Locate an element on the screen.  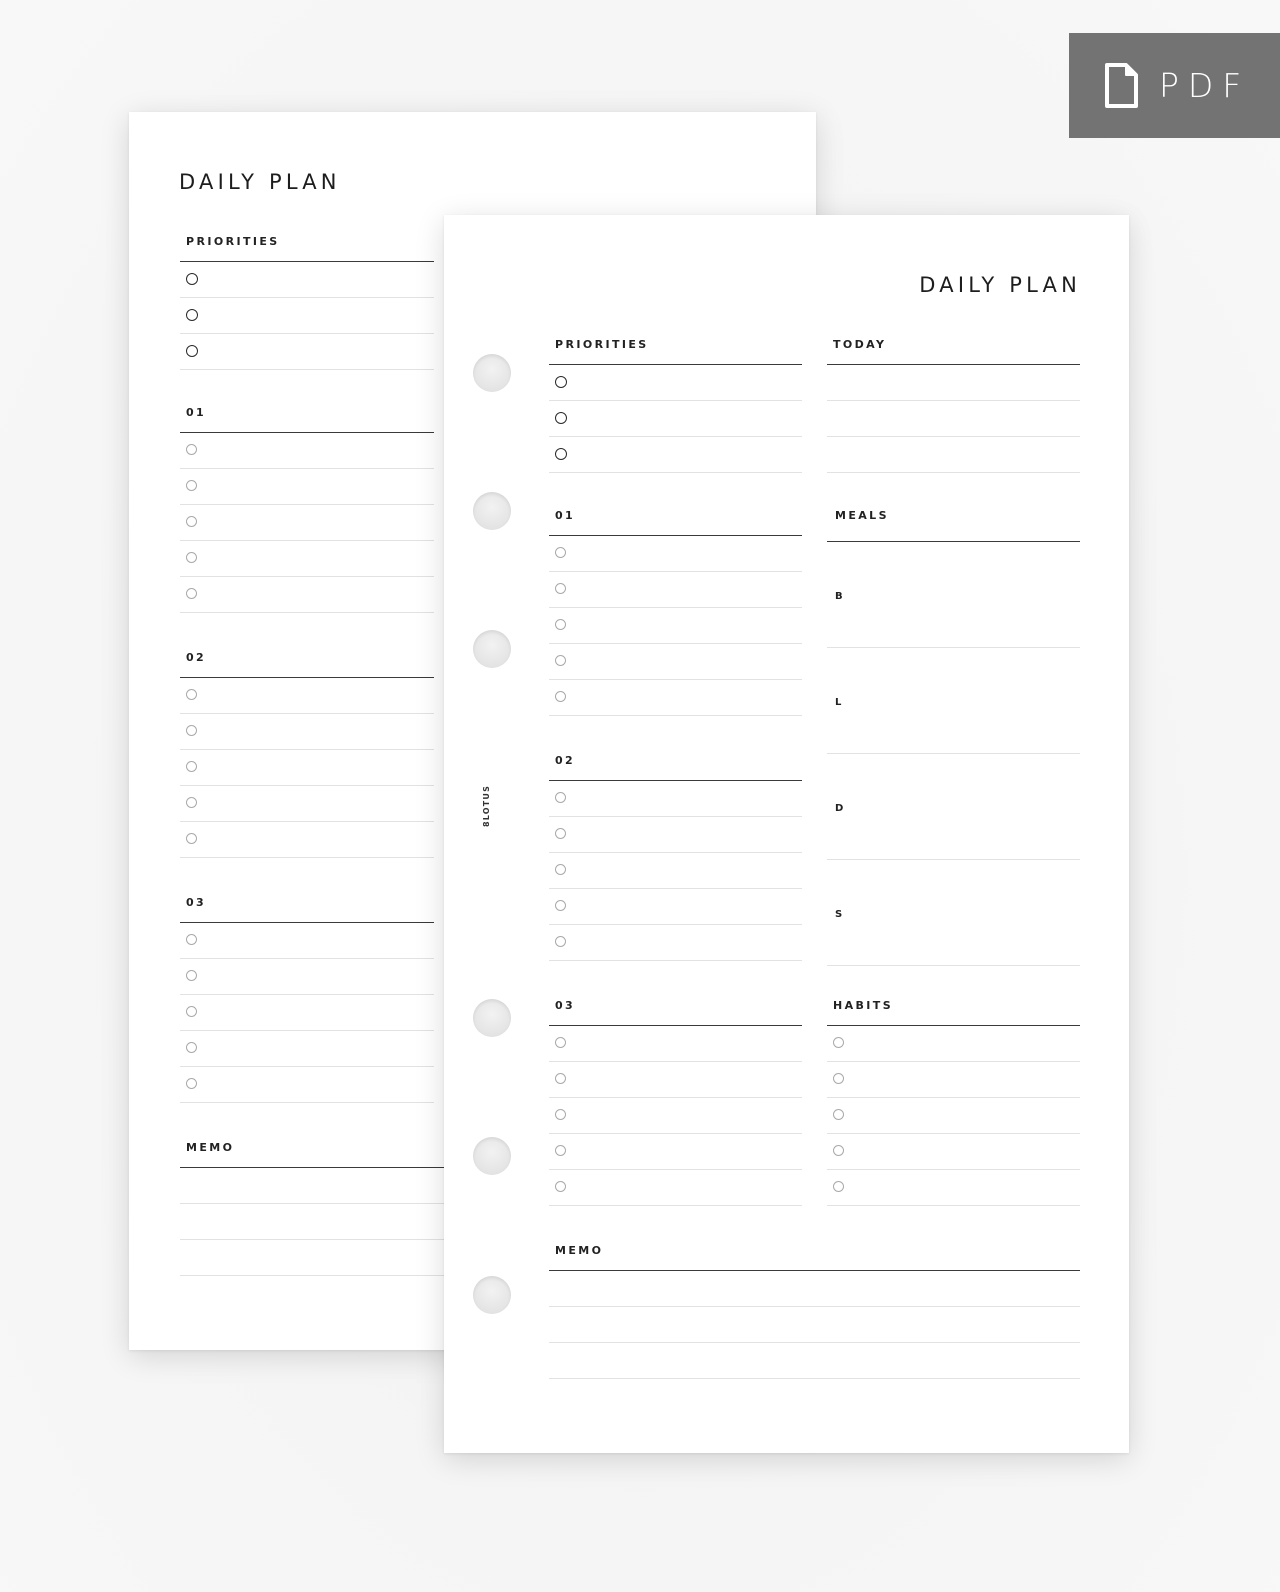
section-label-01: 01 is located at coordinates (565, 515).